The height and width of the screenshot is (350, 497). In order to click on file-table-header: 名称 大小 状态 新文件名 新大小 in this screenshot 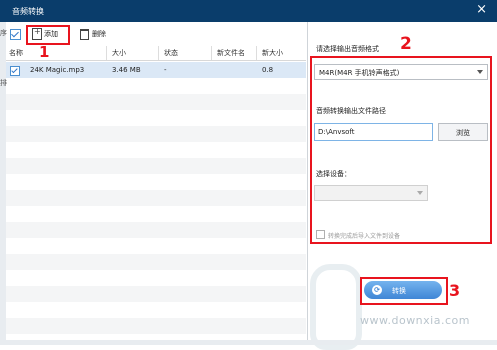, I will do `click(156, 53)`.